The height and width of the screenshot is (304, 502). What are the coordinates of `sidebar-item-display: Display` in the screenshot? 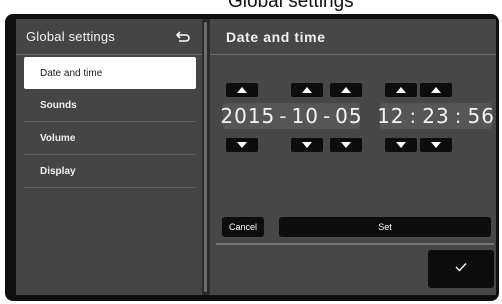 It's located at (110, 172).